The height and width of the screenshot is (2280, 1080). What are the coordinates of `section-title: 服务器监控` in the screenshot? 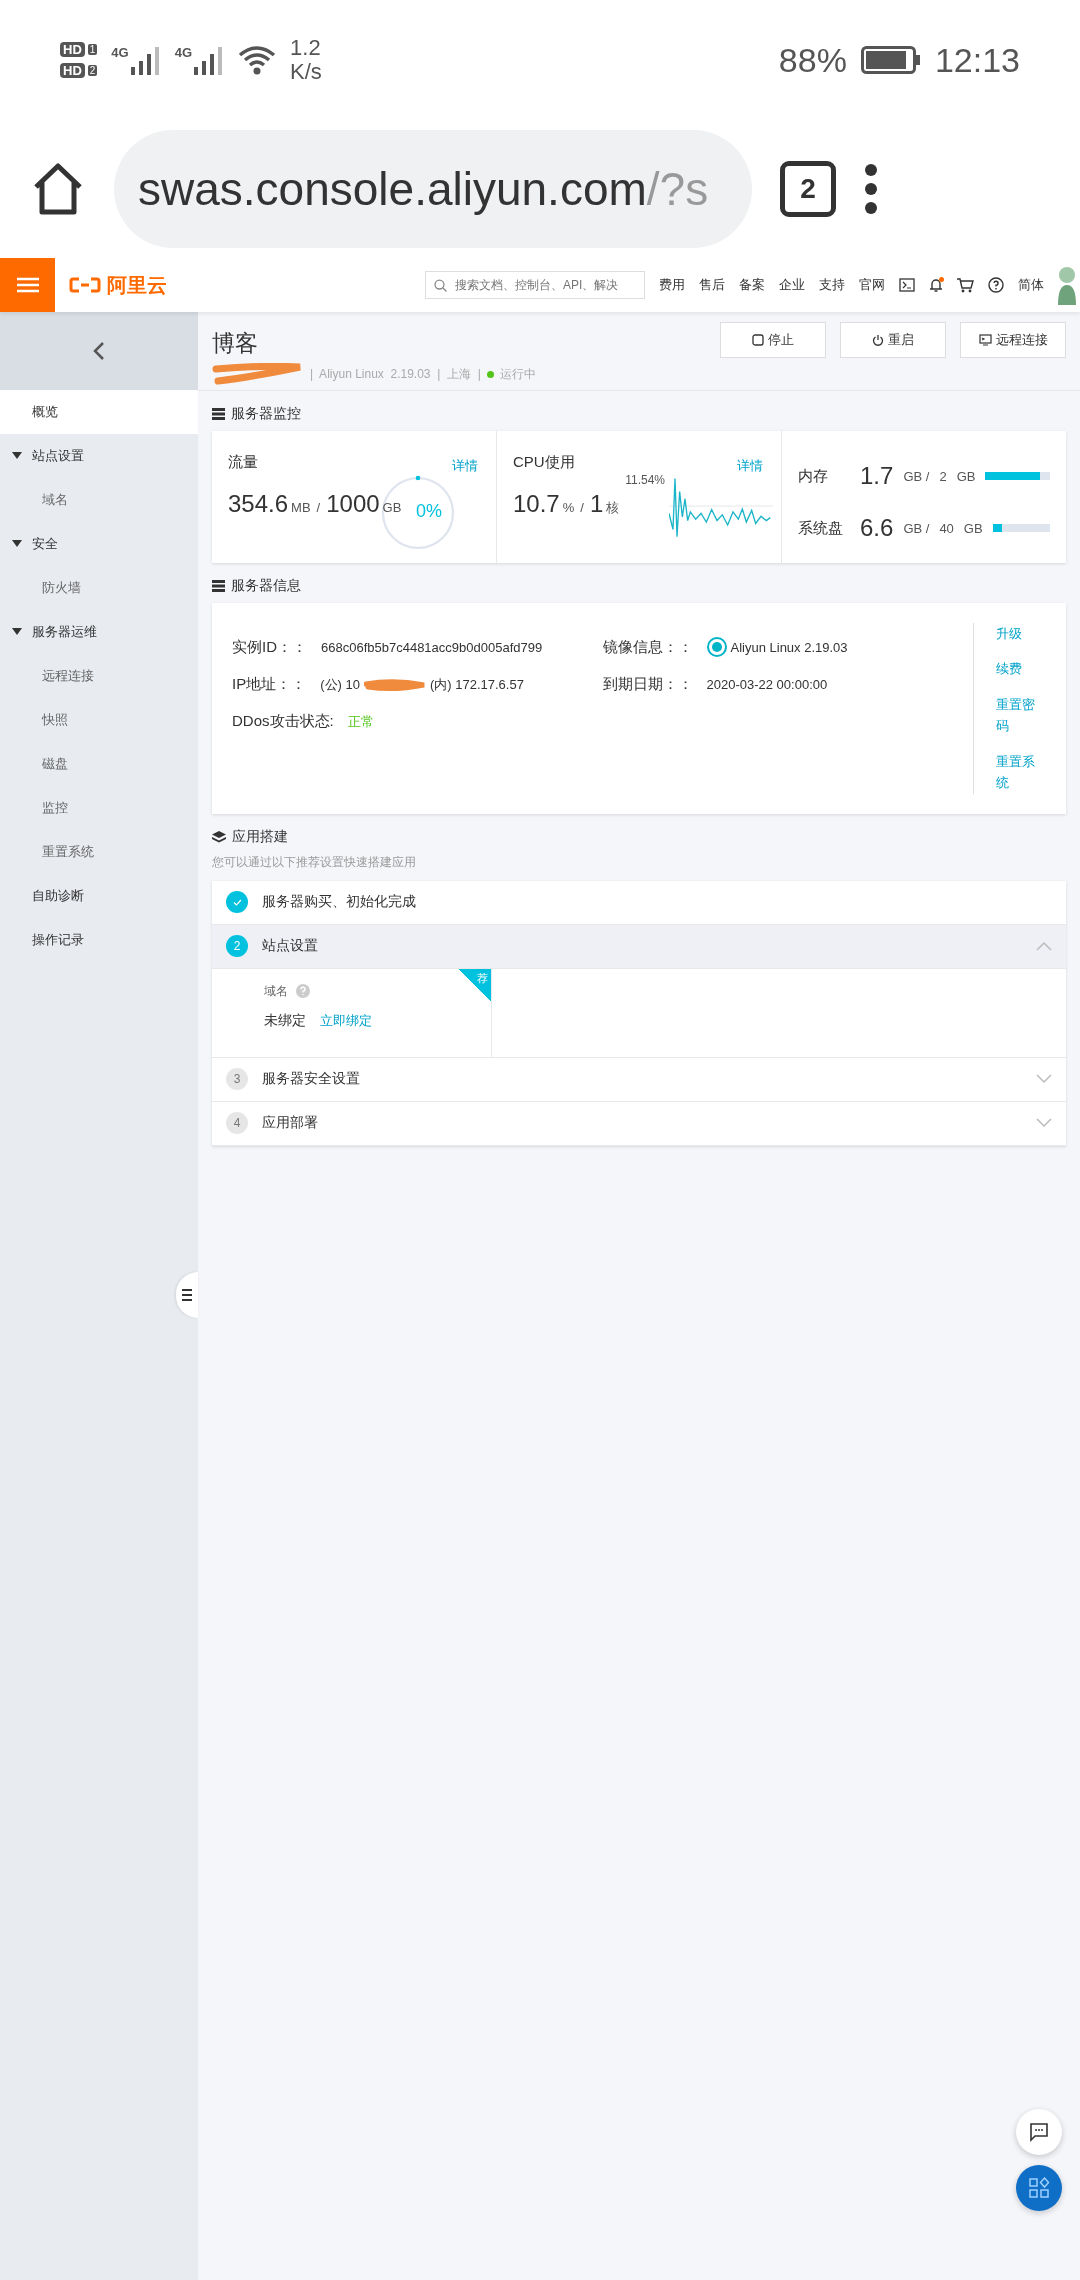 It's located at (266, 414).